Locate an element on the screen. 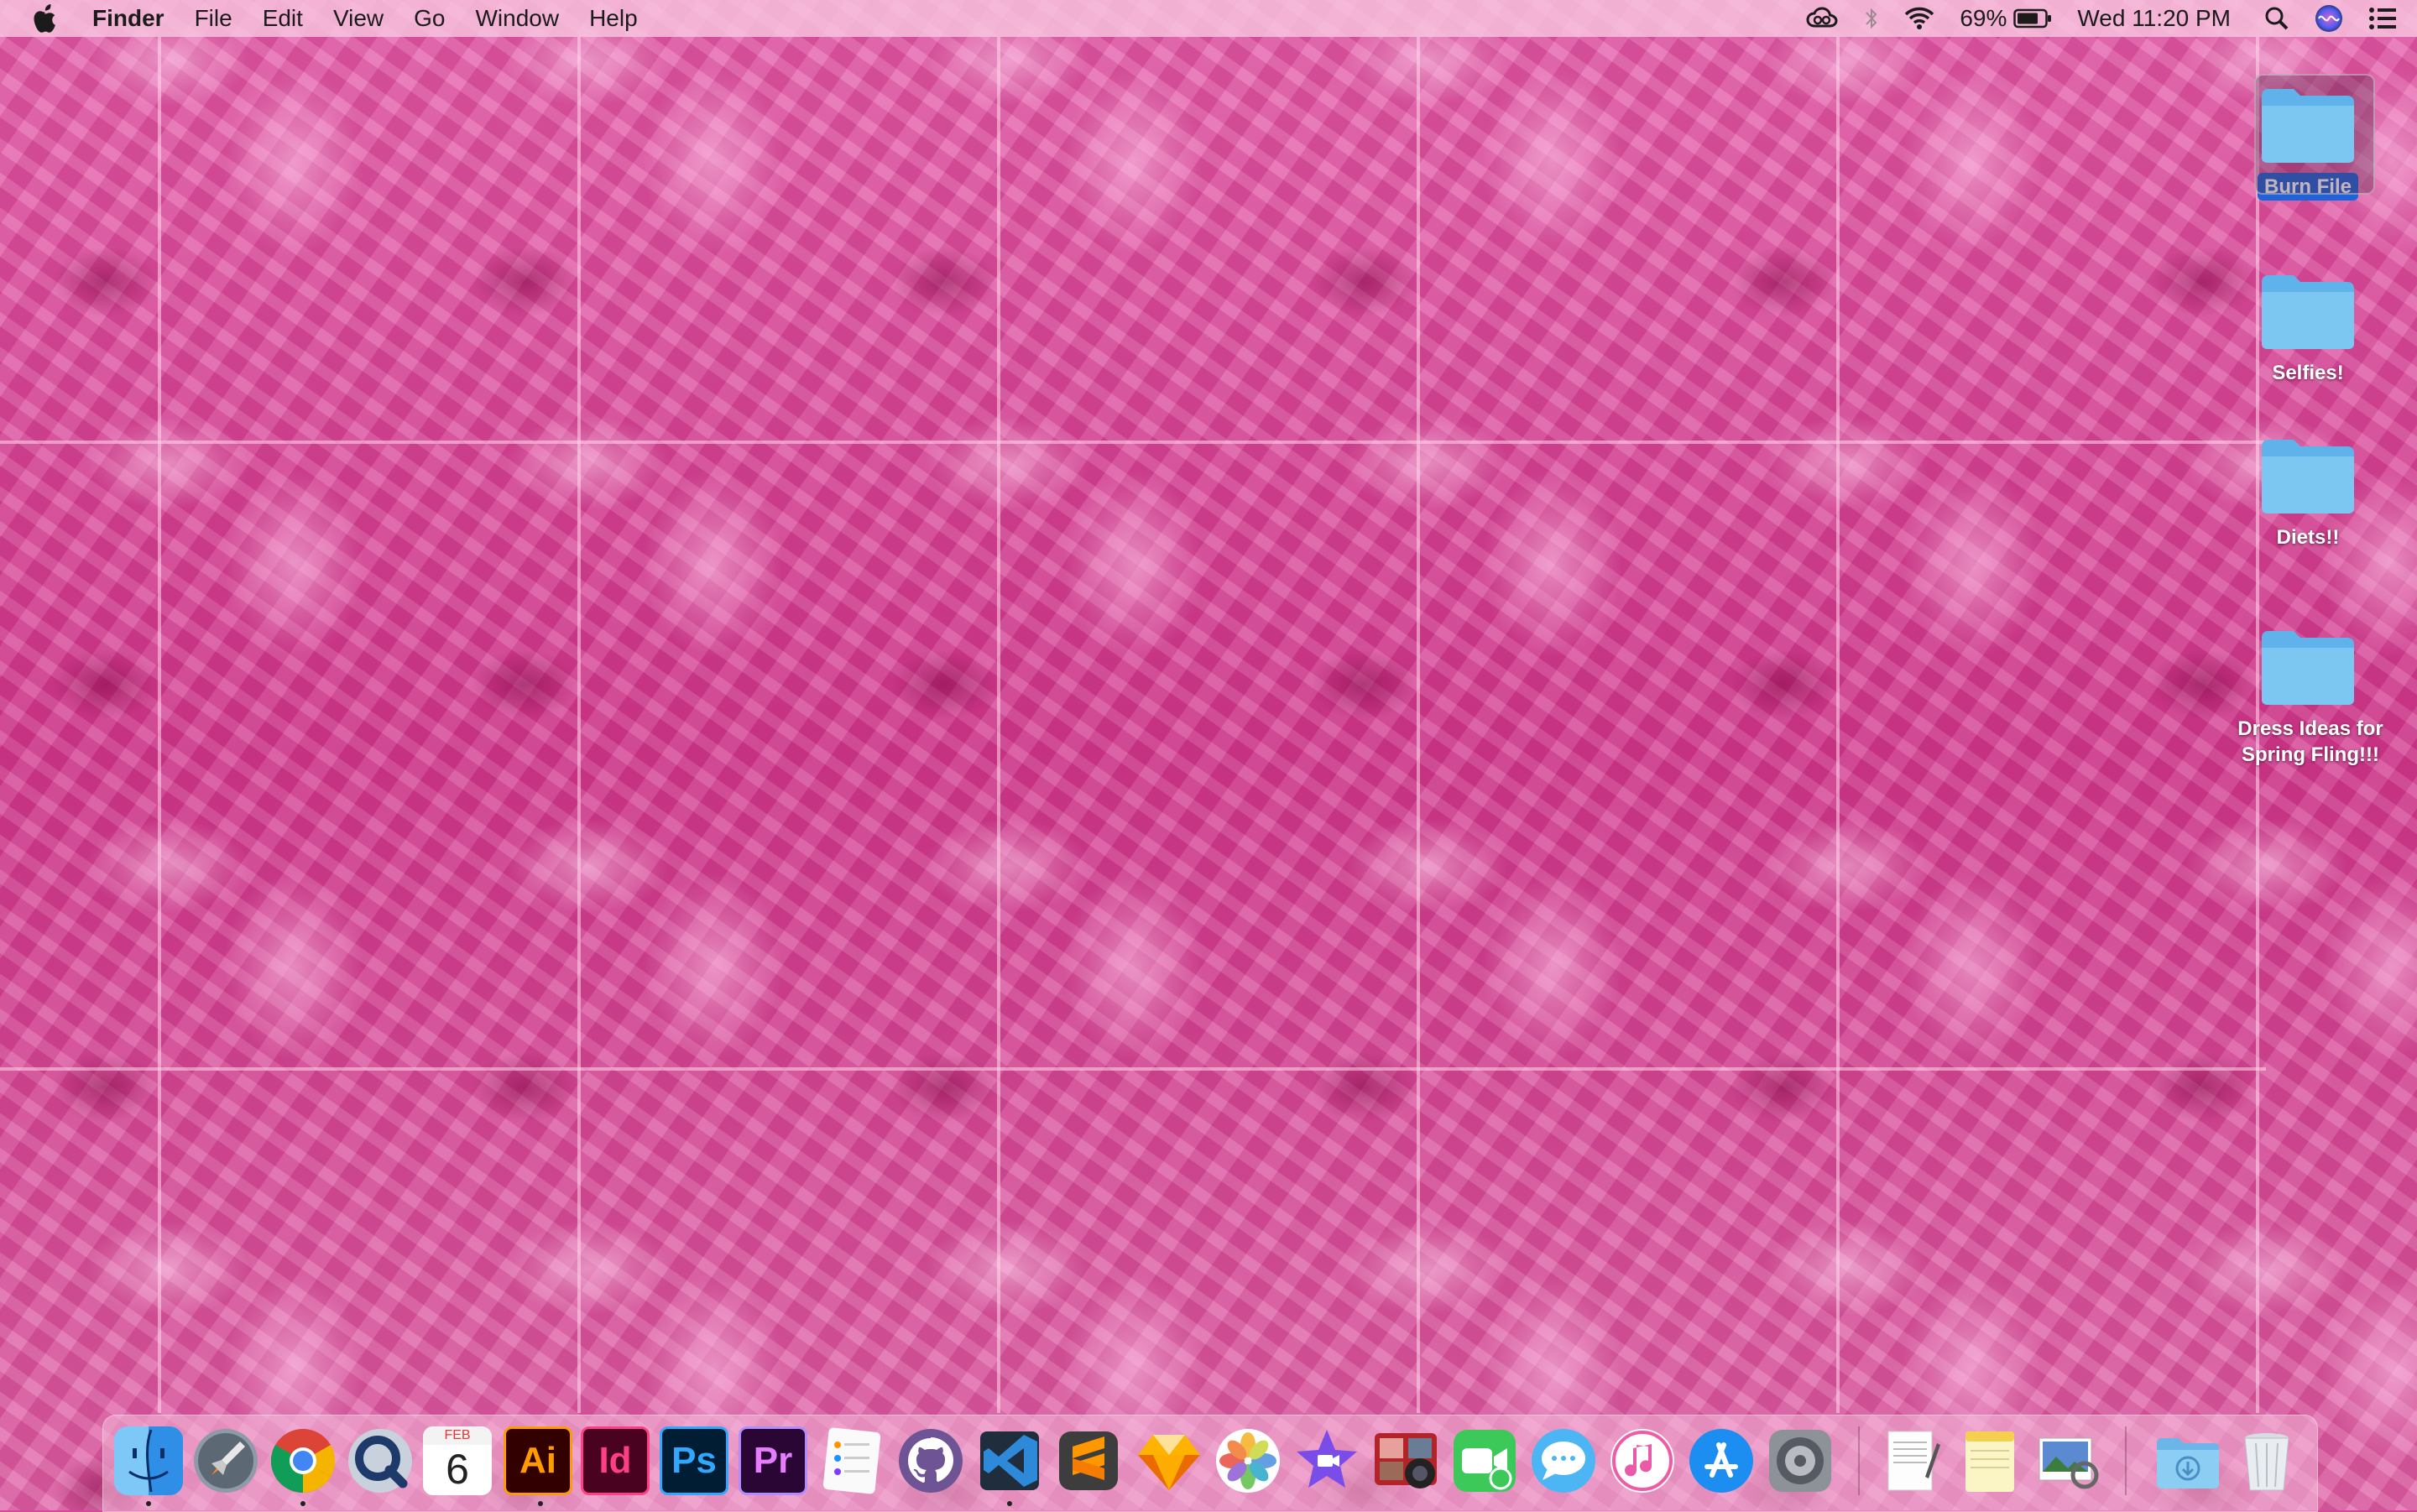  illustrator-label: Ai is located at coordinates (537, 1460).